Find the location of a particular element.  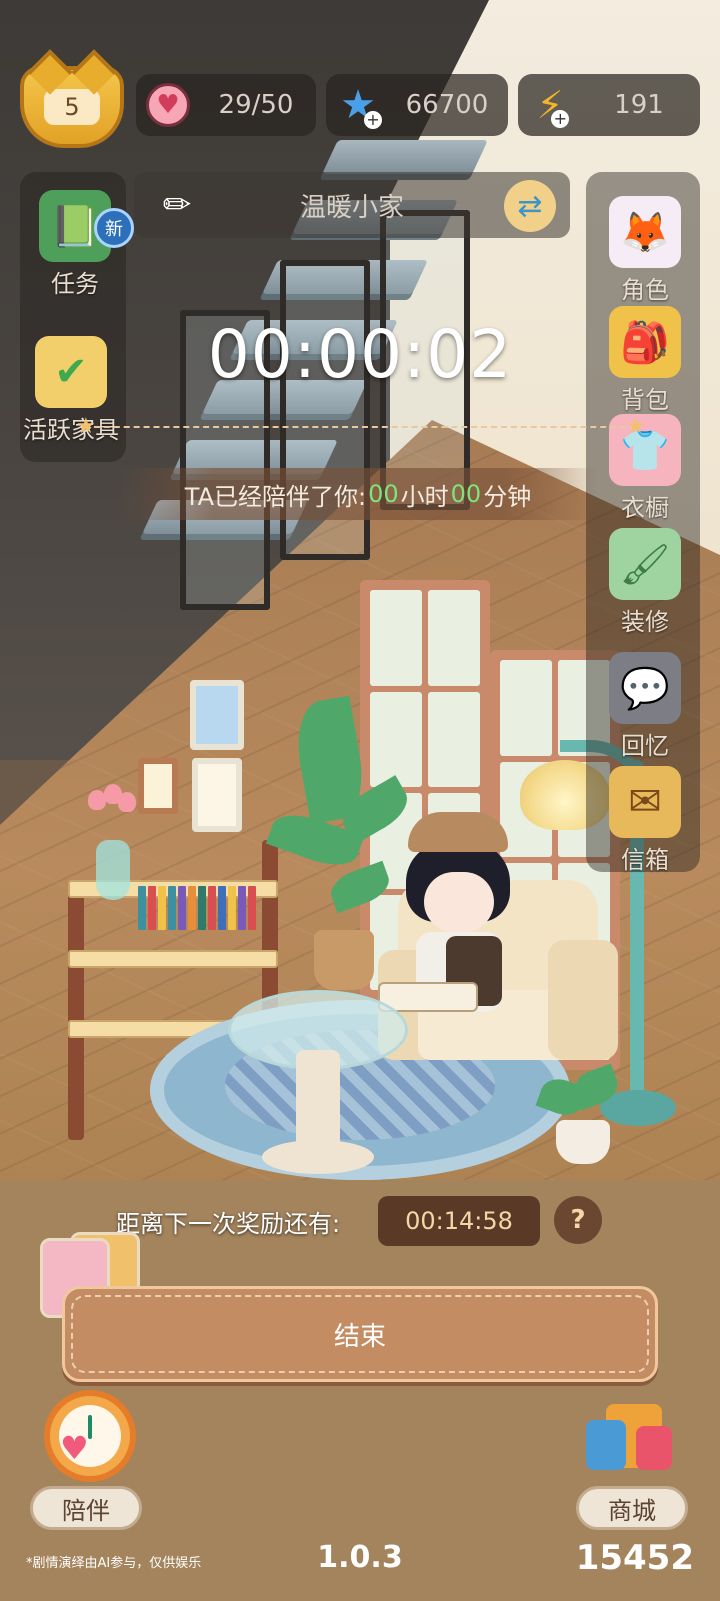

star-plus-icon: ★ + is located at coordinates (361, 107).